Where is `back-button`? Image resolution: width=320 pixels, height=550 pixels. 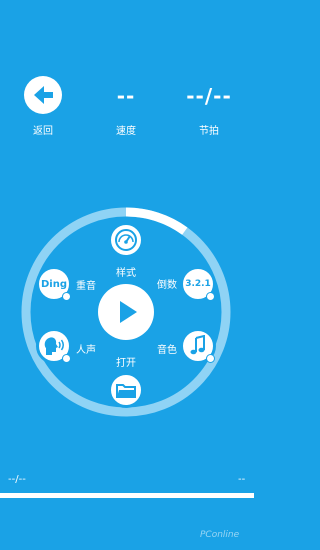 back-button is located at coordinates (43, 95).